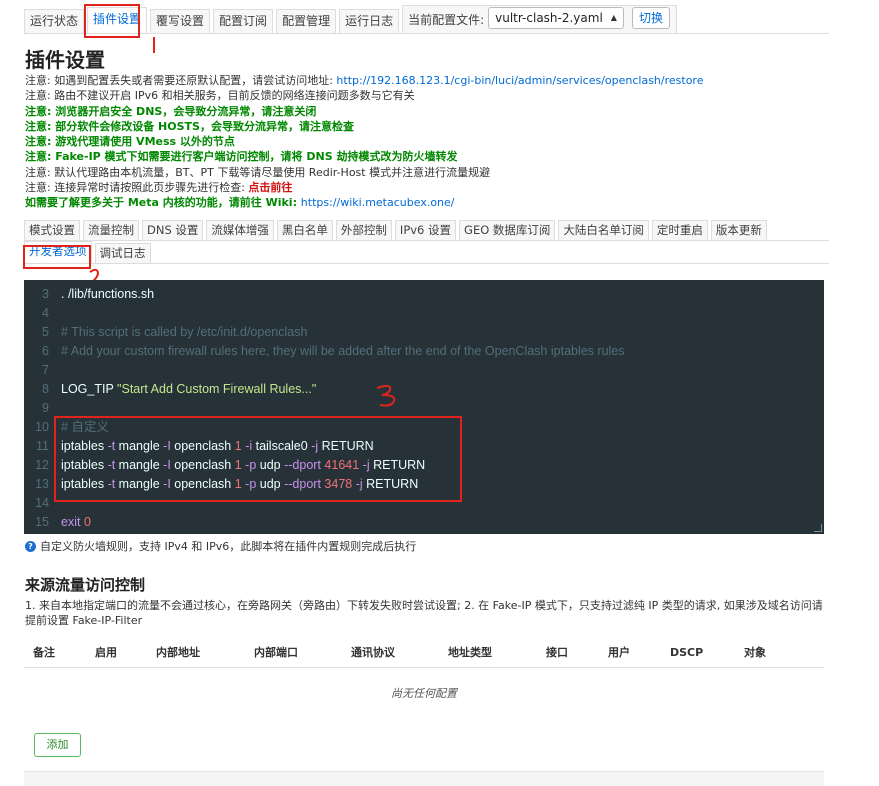 Image resolution: width=879 pixels, height=786 pixels. Describe the element at coordinates (240, 230) in the screenshot. I see `subtab-streaming: 流媒体增强` at that location.